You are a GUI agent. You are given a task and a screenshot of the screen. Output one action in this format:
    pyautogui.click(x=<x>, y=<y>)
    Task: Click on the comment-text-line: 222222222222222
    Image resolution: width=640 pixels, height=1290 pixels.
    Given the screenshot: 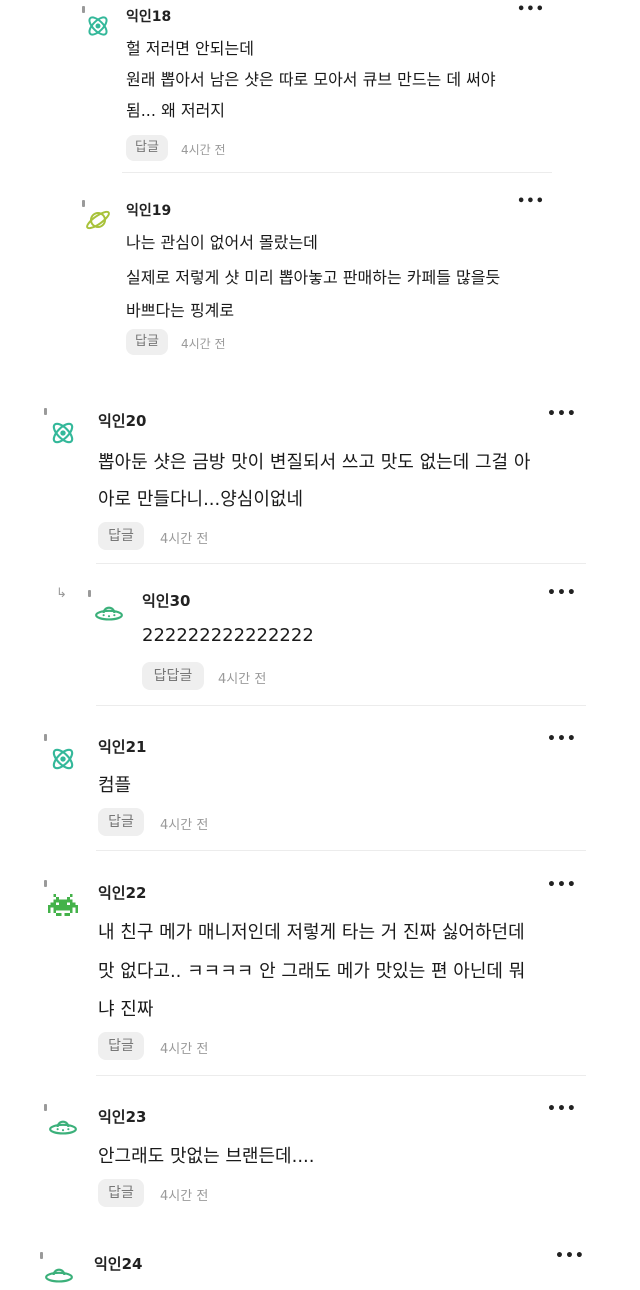 What is the action you would take?
    pyautogui.click(x=228, y=635)
    